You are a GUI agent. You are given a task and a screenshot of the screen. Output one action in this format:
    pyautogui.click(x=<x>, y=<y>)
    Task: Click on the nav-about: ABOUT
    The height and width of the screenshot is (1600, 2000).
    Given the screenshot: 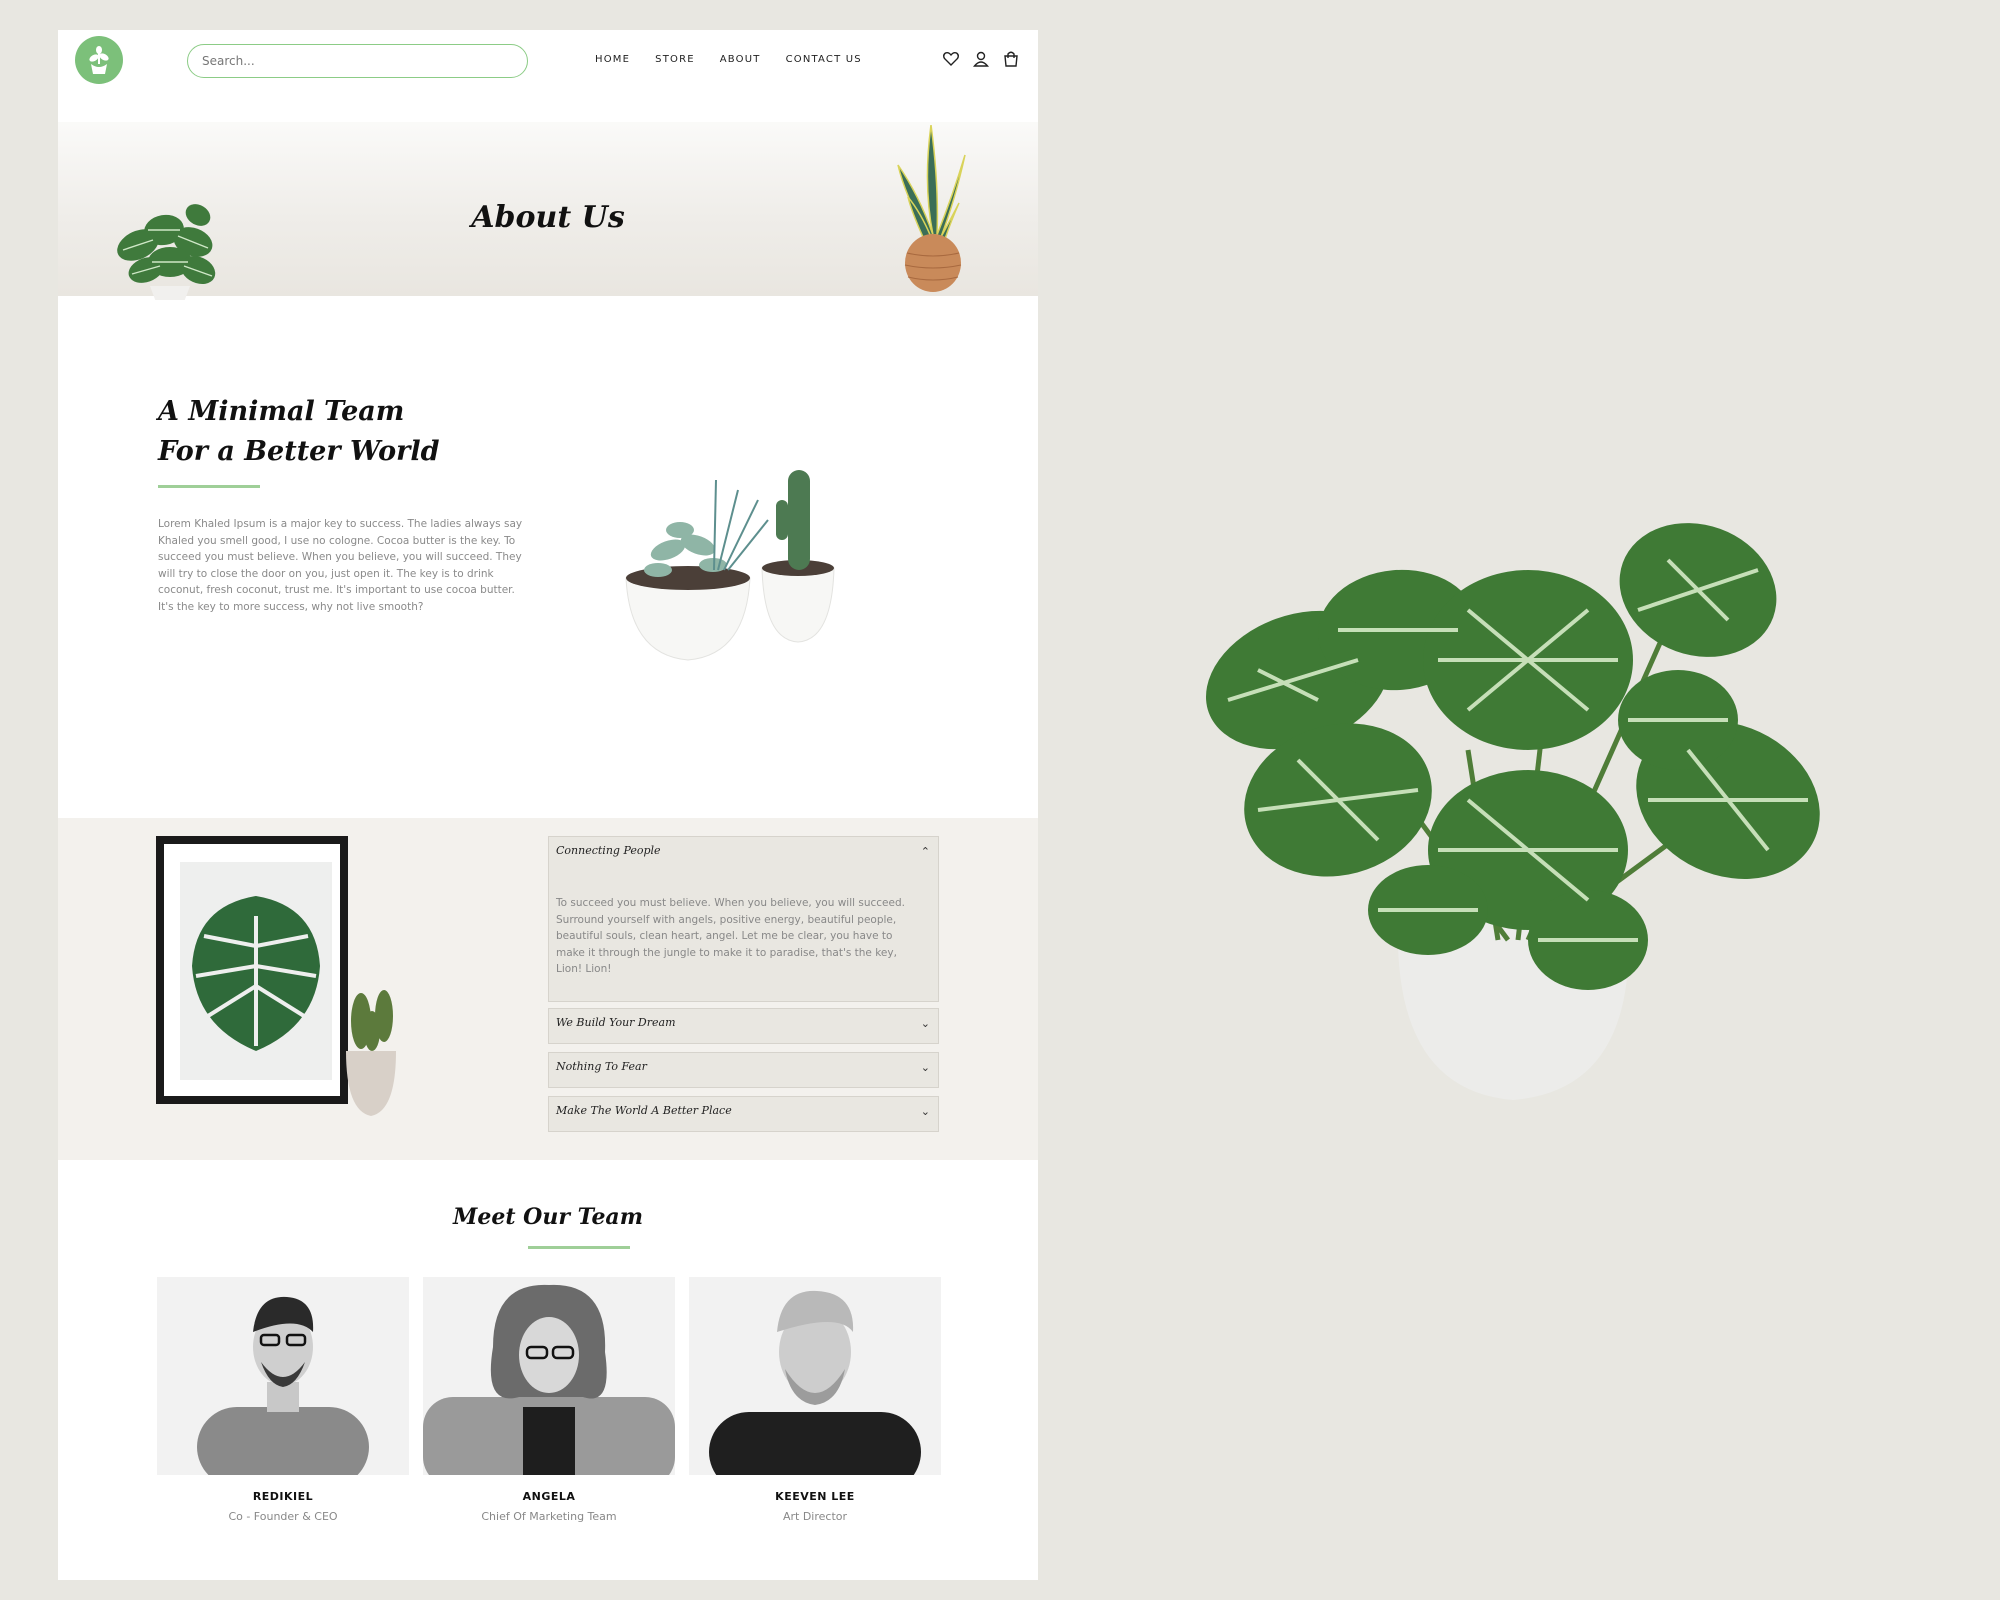 What is the action you would take?
    pyautogui.click(x=740, y=60)
    